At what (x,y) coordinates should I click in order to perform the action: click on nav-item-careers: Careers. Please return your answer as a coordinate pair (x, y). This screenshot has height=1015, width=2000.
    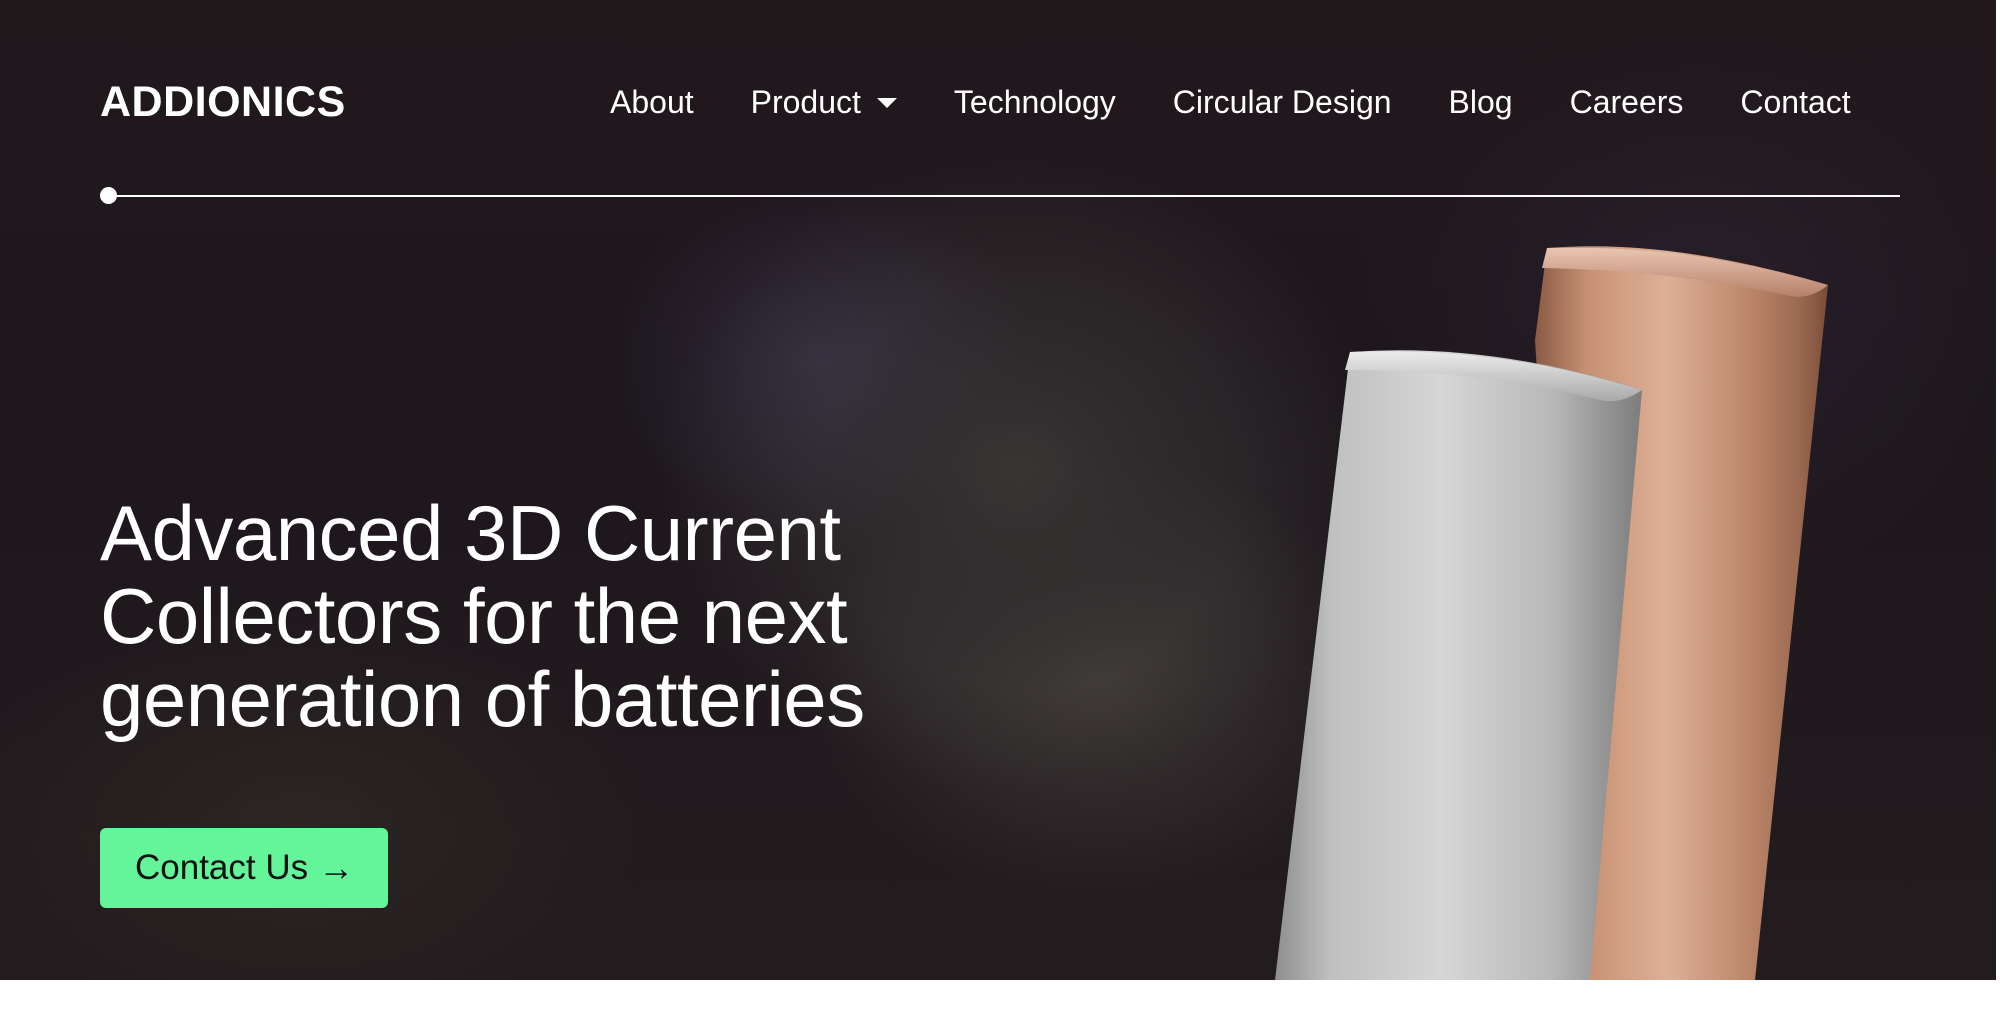
    Looking at the image, I should click on (1627, 102).